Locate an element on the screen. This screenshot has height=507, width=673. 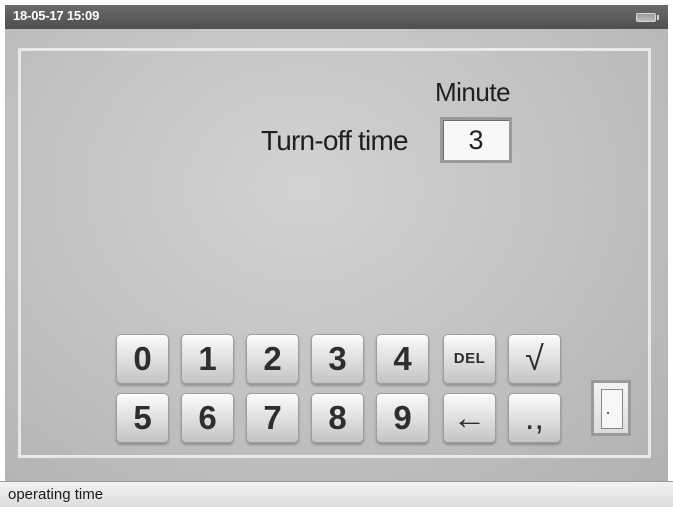
door-panel is located at coordinates (612, 409).